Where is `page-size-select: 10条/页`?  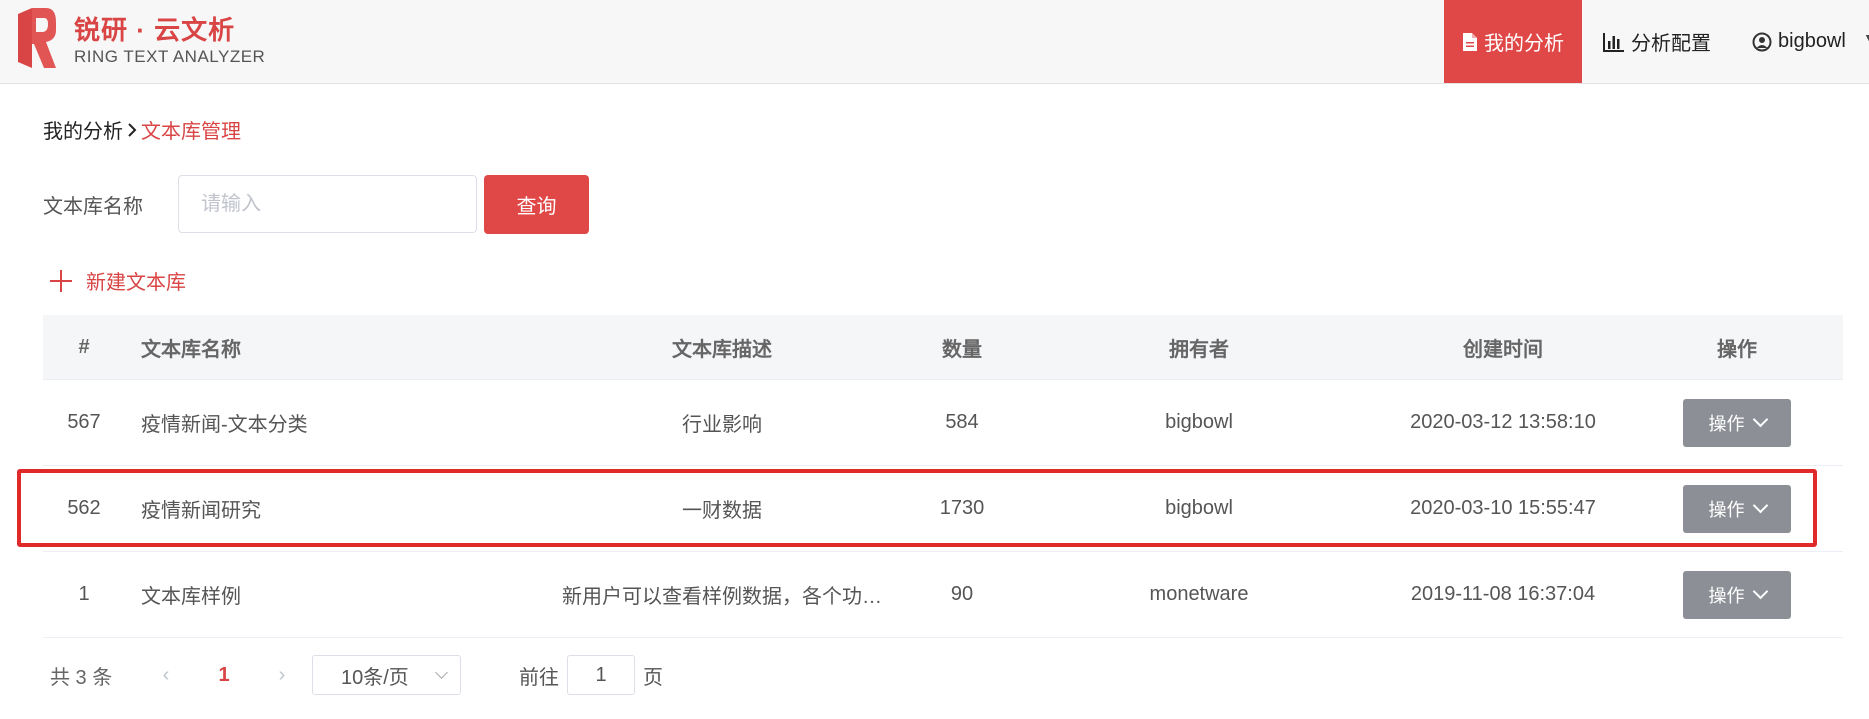 page-size-select: 10条/页 is located at coordinates (386, 675).